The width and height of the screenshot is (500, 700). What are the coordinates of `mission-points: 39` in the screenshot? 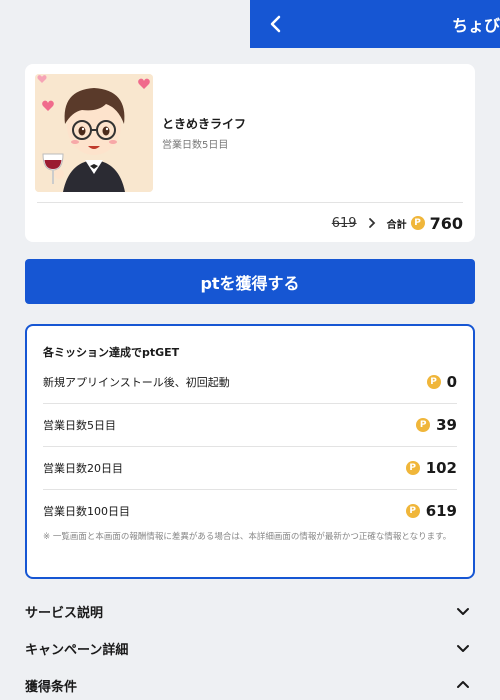 It's located at (446, 424).